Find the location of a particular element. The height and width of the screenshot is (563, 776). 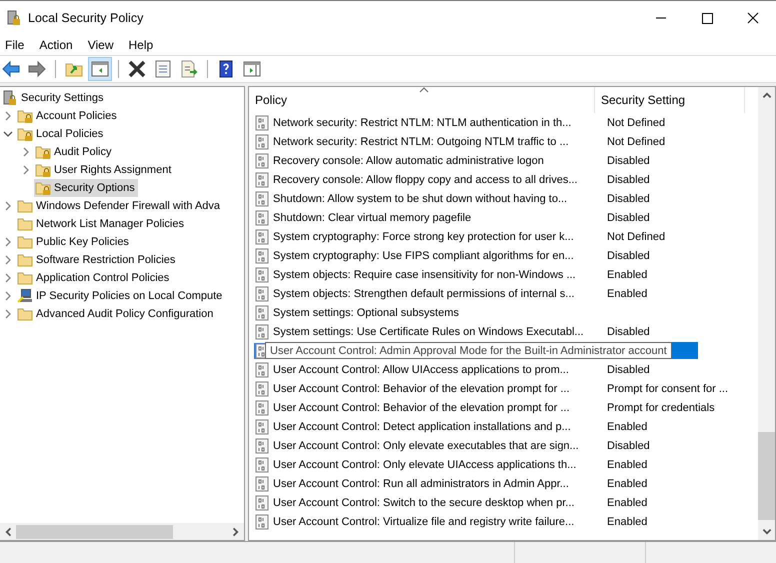

rename-field: User Account Control: Admin Approval Mode for the Built-in Administrator account is located at coordinates (468, 350).